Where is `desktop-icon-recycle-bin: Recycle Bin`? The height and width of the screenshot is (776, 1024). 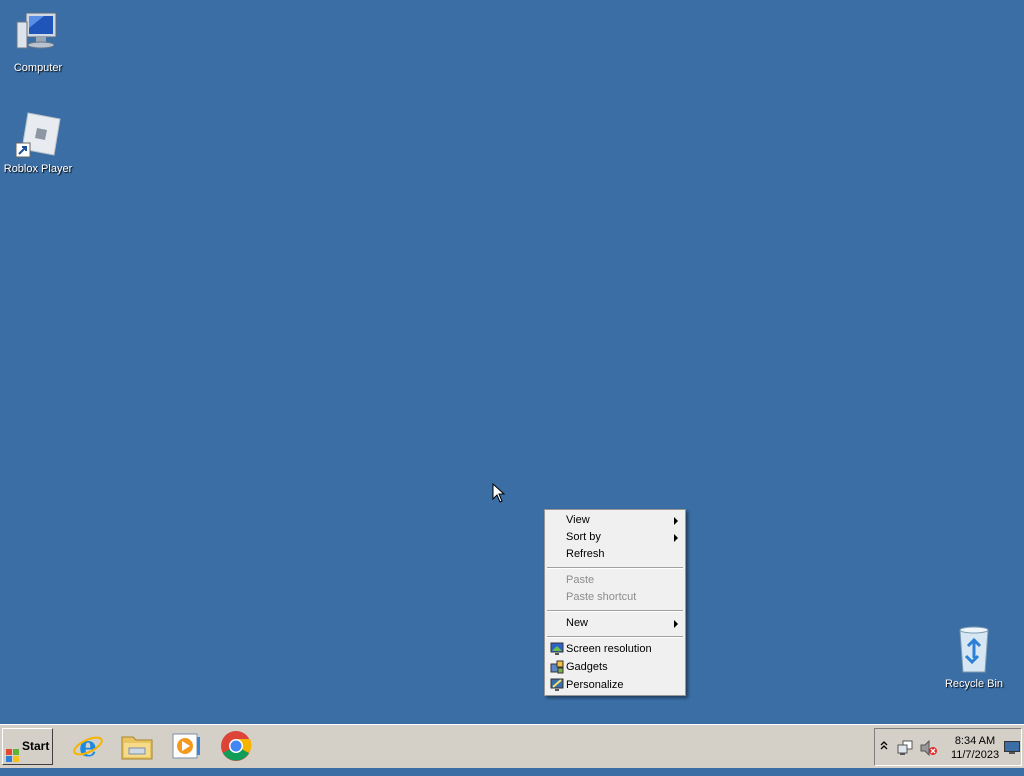 desktop-icon-recycle-bin: Recycle Bin is located at coordinates (974, 658).